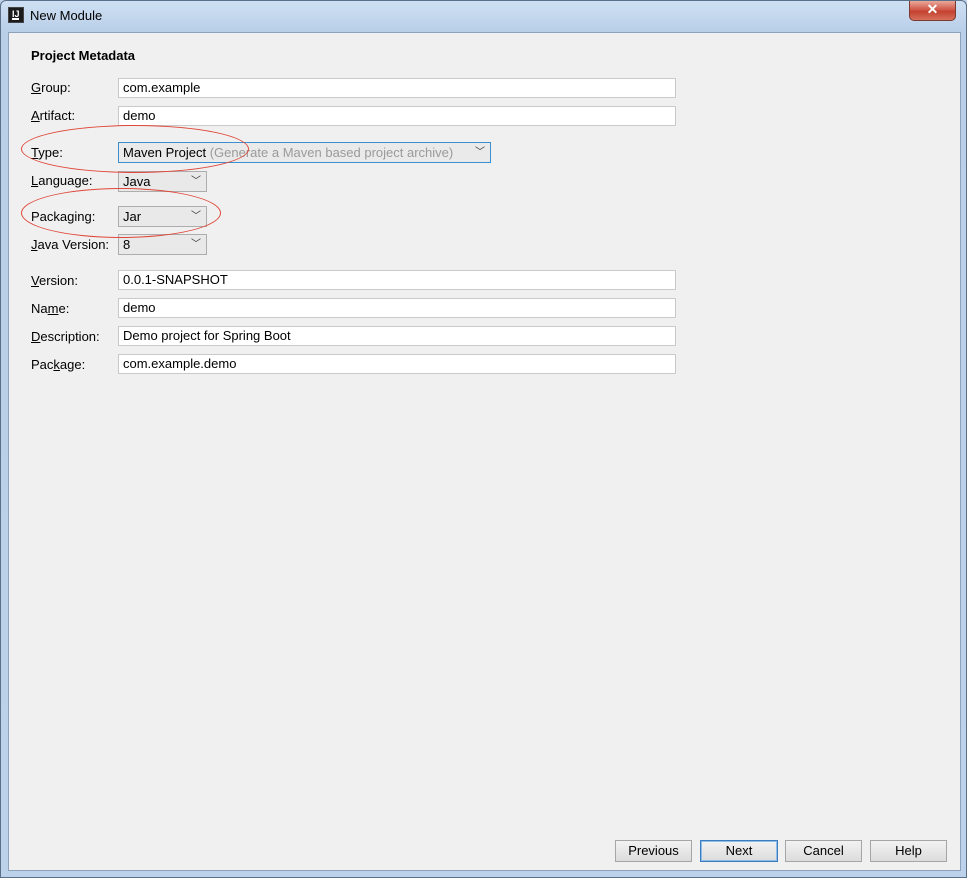 The height and width of the screenshot is (878, 967). I want to click on intellij-app-icon: IJ, so click(16, 15).